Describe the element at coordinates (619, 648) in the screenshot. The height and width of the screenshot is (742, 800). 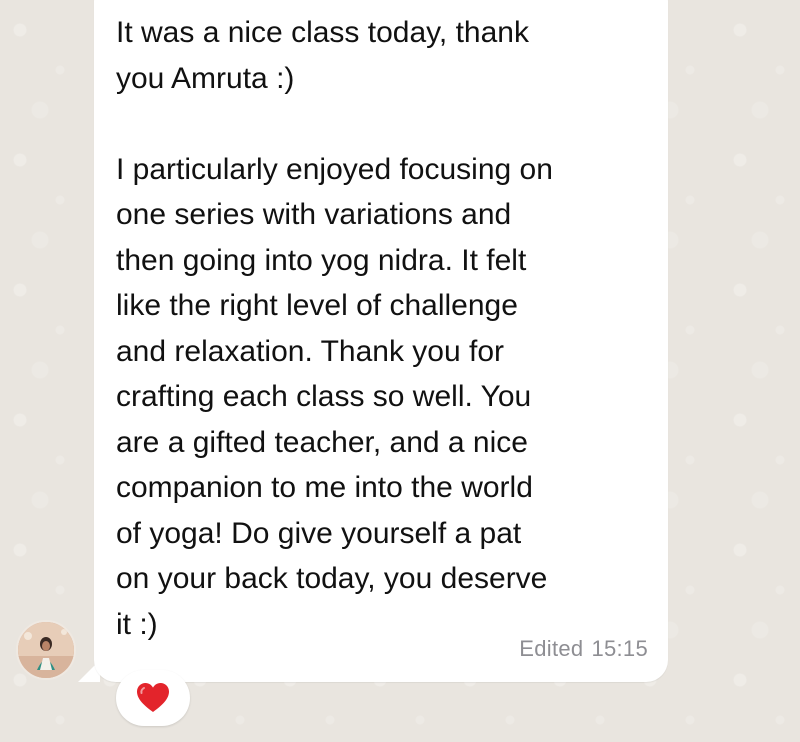
I see `message-time: 15:15` at that location.